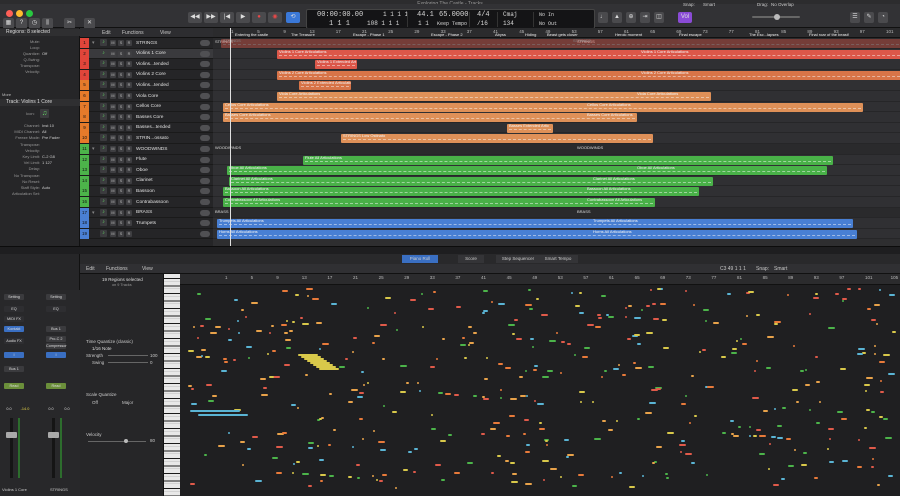 This screenshot has height=496, width=900. I want to click on automation-read: Read, so click(14, 386).